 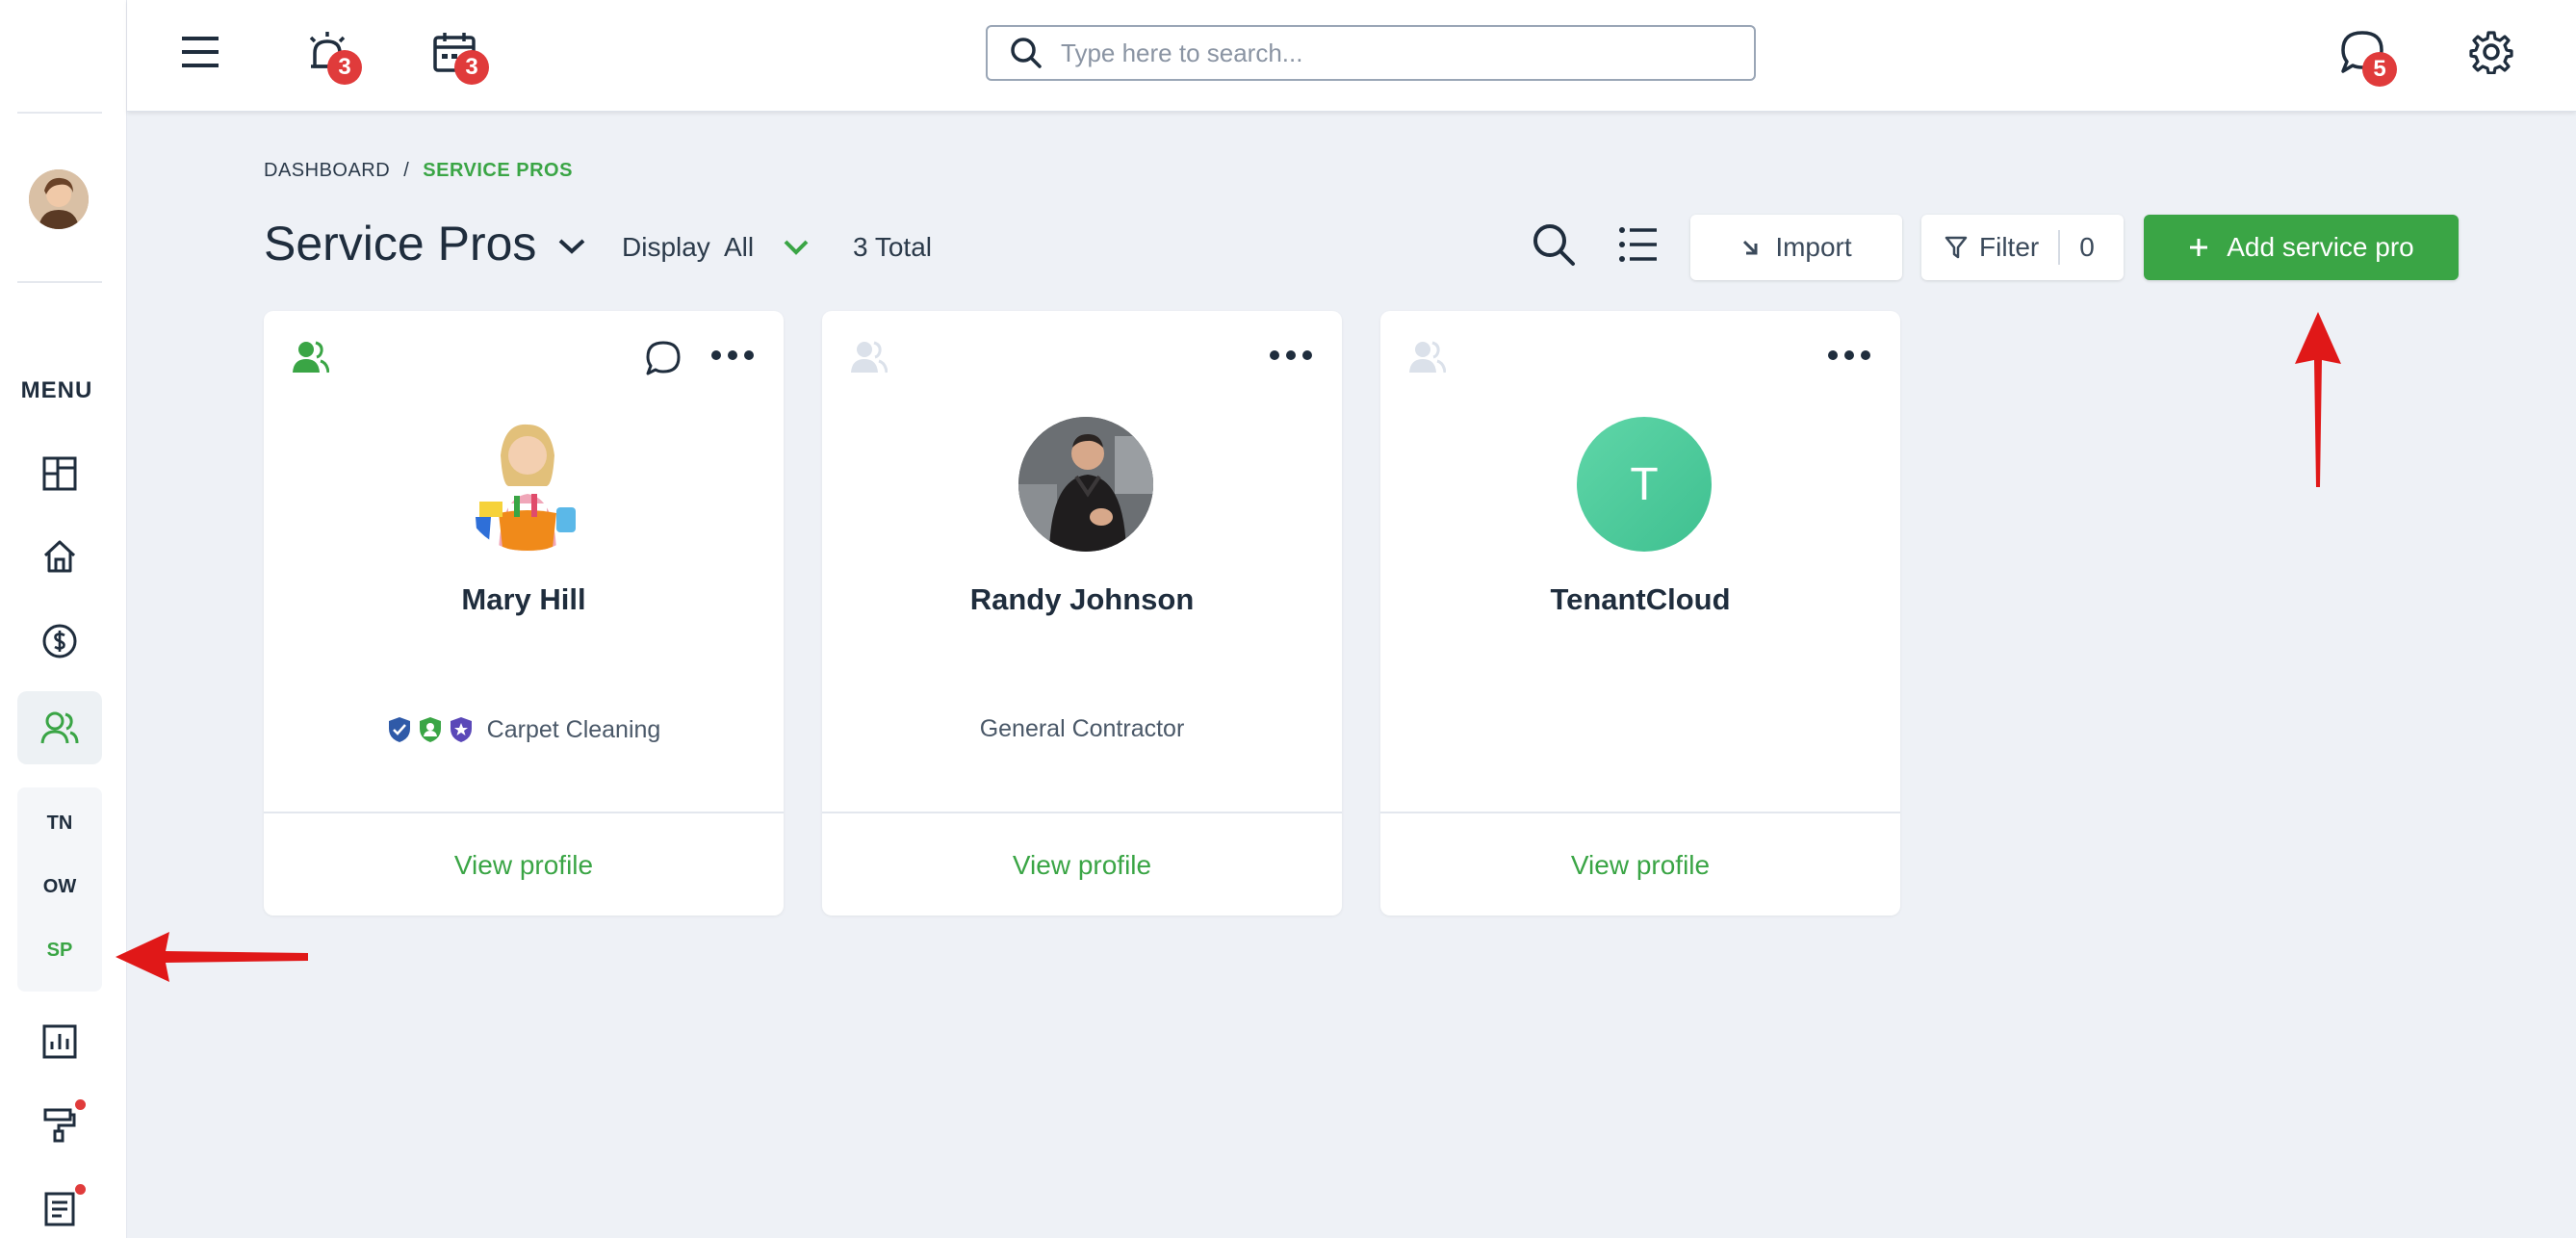 I want to click on document-icon, so click(x=60, y=1209).